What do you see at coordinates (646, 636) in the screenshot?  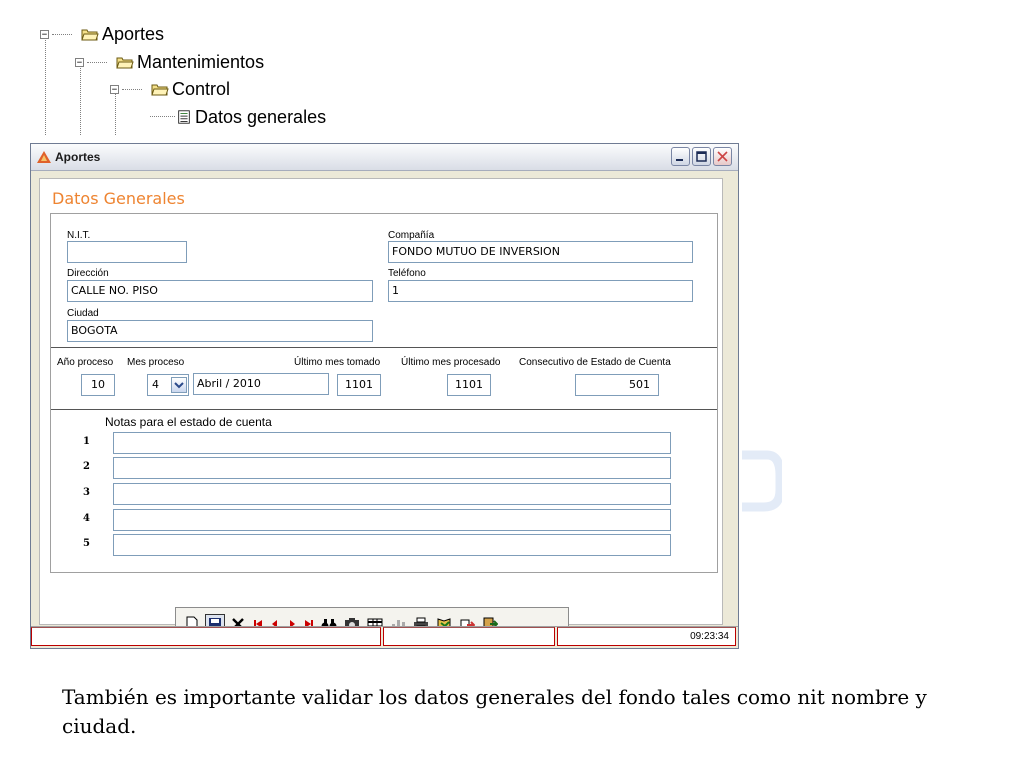 I see `status-clock: 09:23:34` at bounding box center [646, 636].